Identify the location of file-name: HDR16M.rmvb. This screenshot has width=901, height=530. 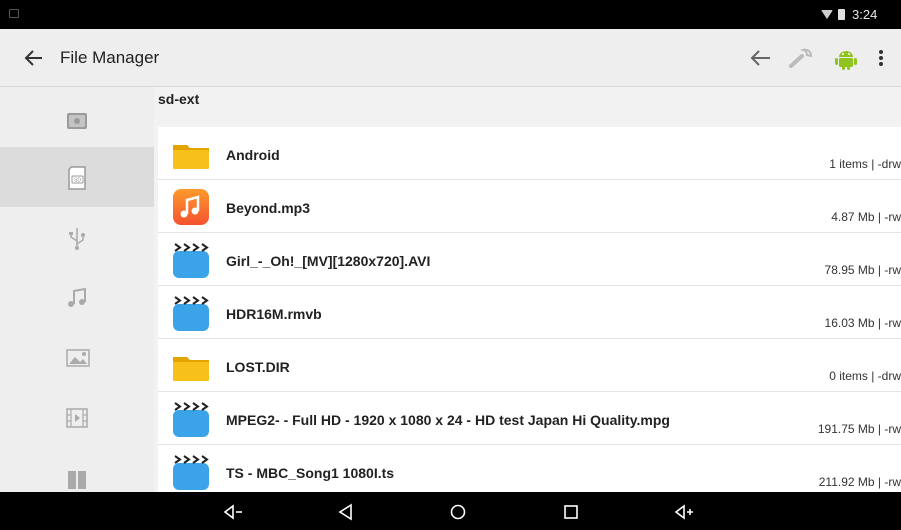
(274, 314).